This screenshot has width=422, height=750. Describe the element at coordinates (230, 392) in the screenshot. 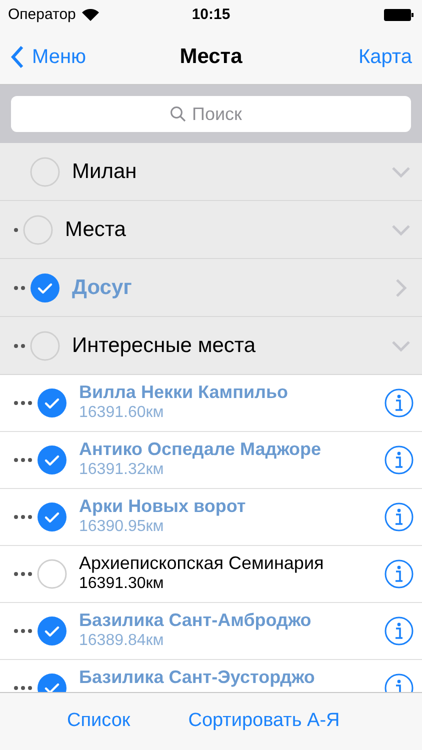

I see `place-title: Вилла Некки Кампильо` at that location.